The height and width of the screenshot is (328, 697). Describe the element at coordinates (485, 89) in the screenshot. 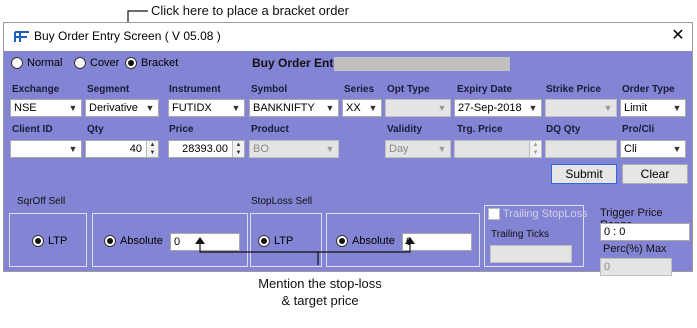

I see `expiry-date-label: Expiry Date` at that location.